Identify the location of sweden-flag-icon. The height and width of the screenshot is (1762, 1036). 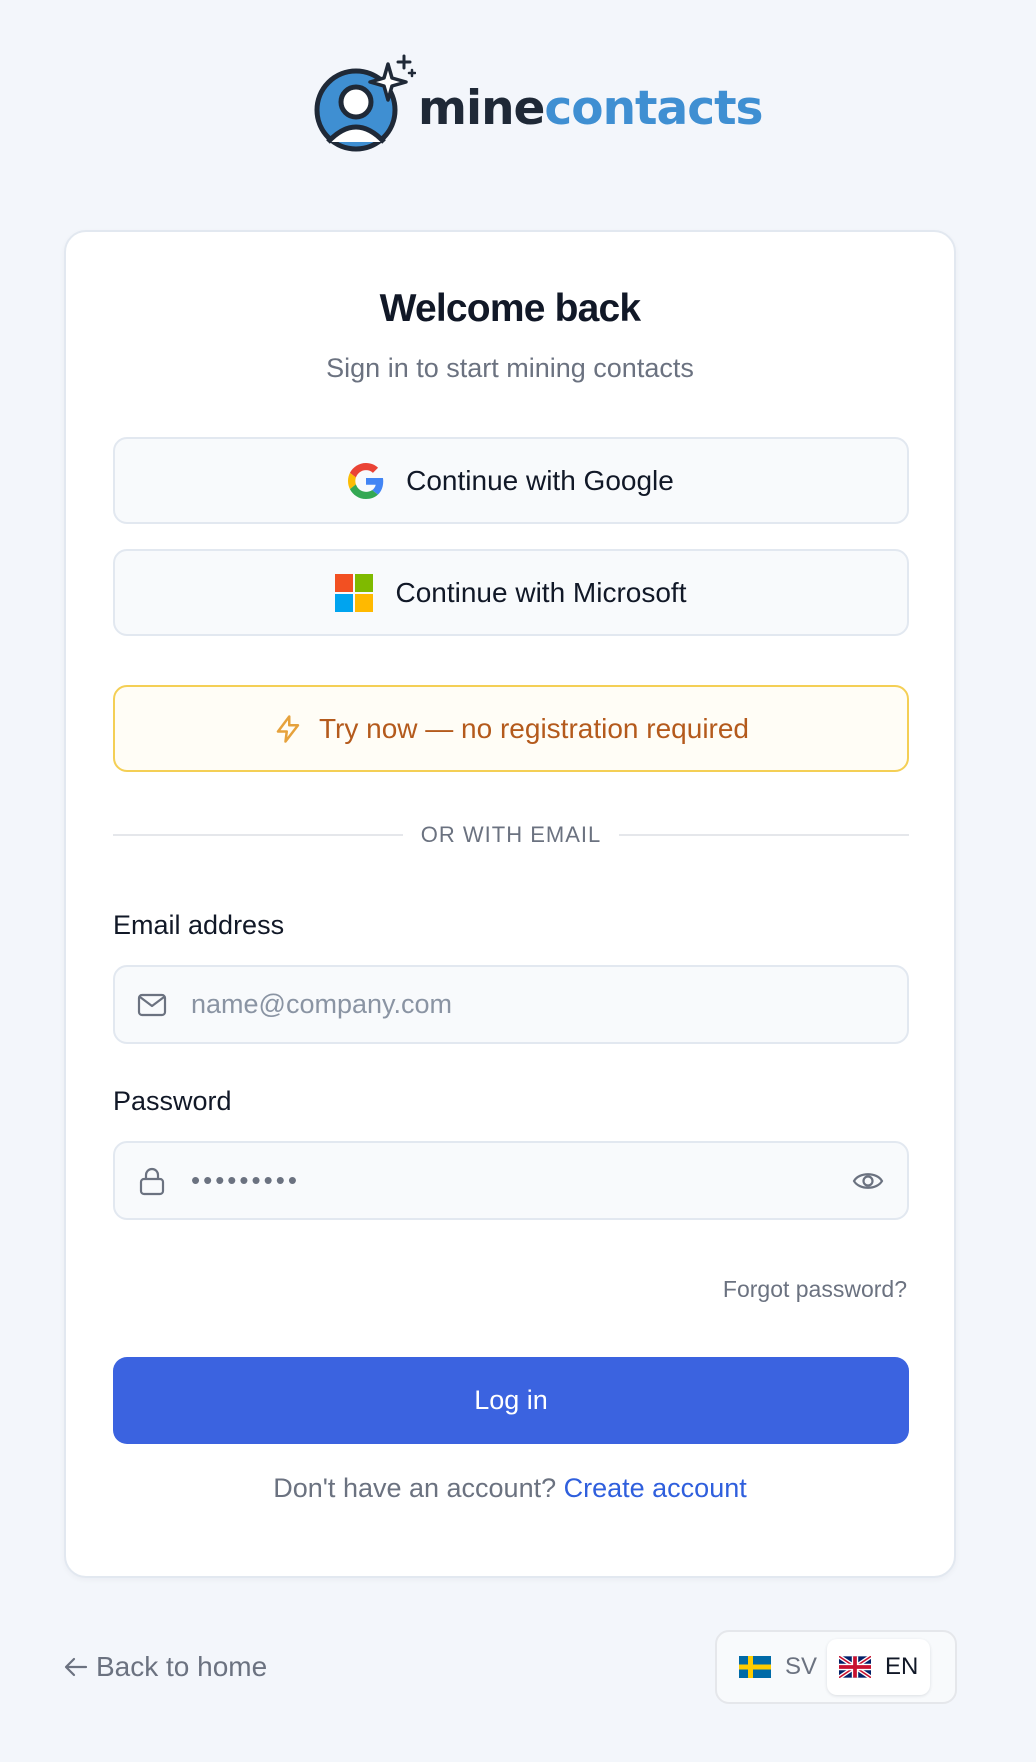
(755, 1667).